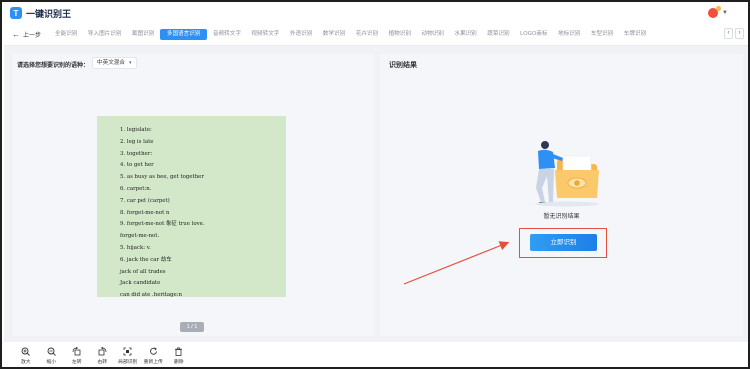  What do you see at coordinates (301, 34) in the screenshot?
I see `tab-item: 外语识别` at bounding box center [301, 34].